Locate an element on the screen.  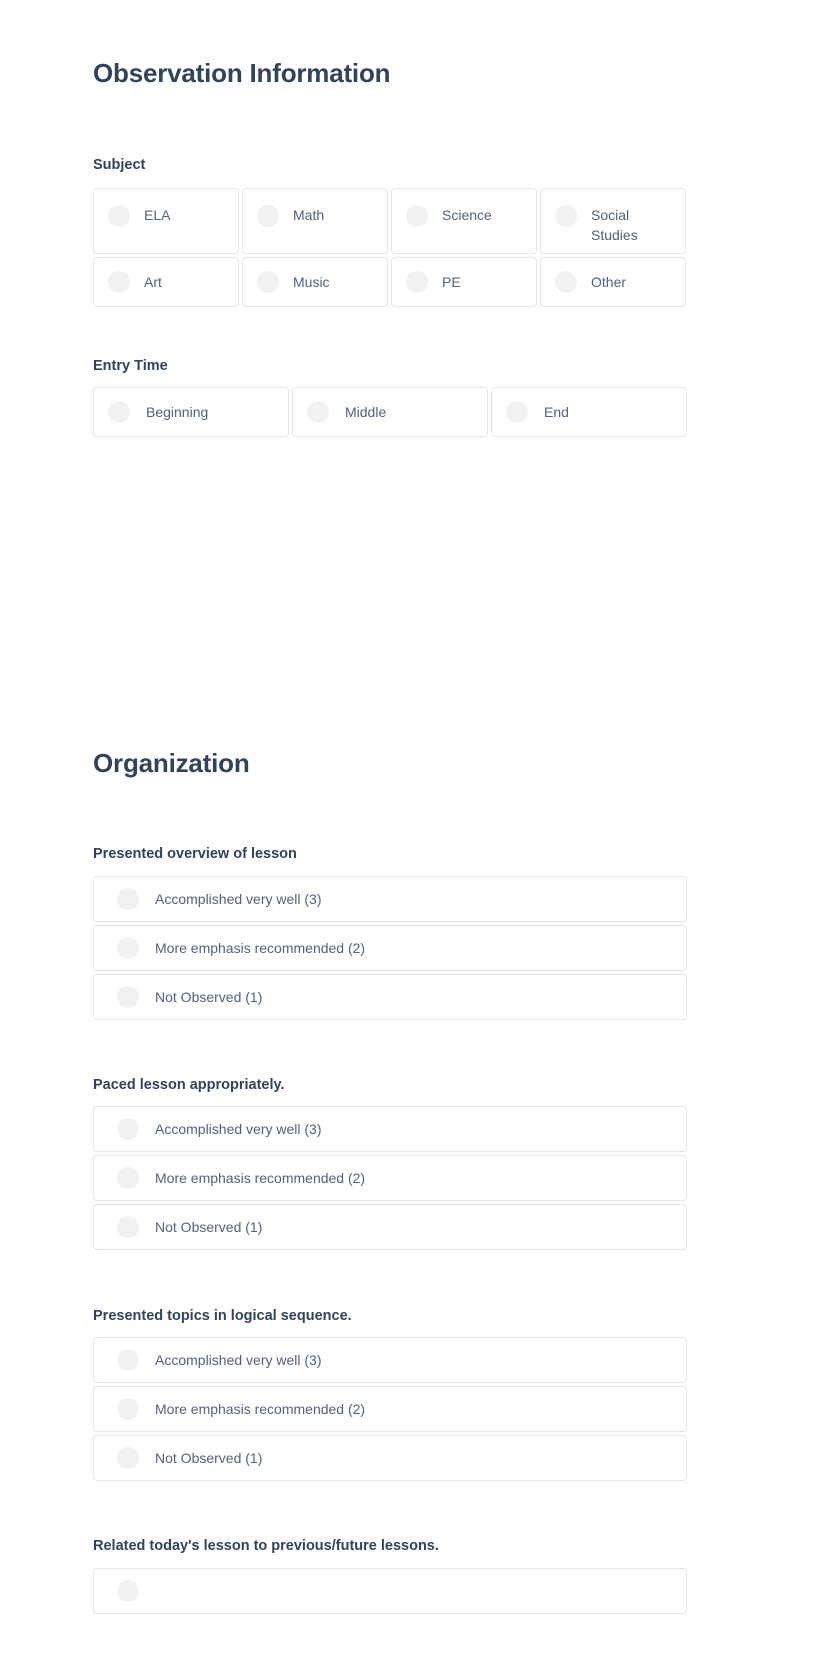
group-presented-topics-in-logical-sequence: Presented topics in logical sequence. is located at coordinates (222, 1316).